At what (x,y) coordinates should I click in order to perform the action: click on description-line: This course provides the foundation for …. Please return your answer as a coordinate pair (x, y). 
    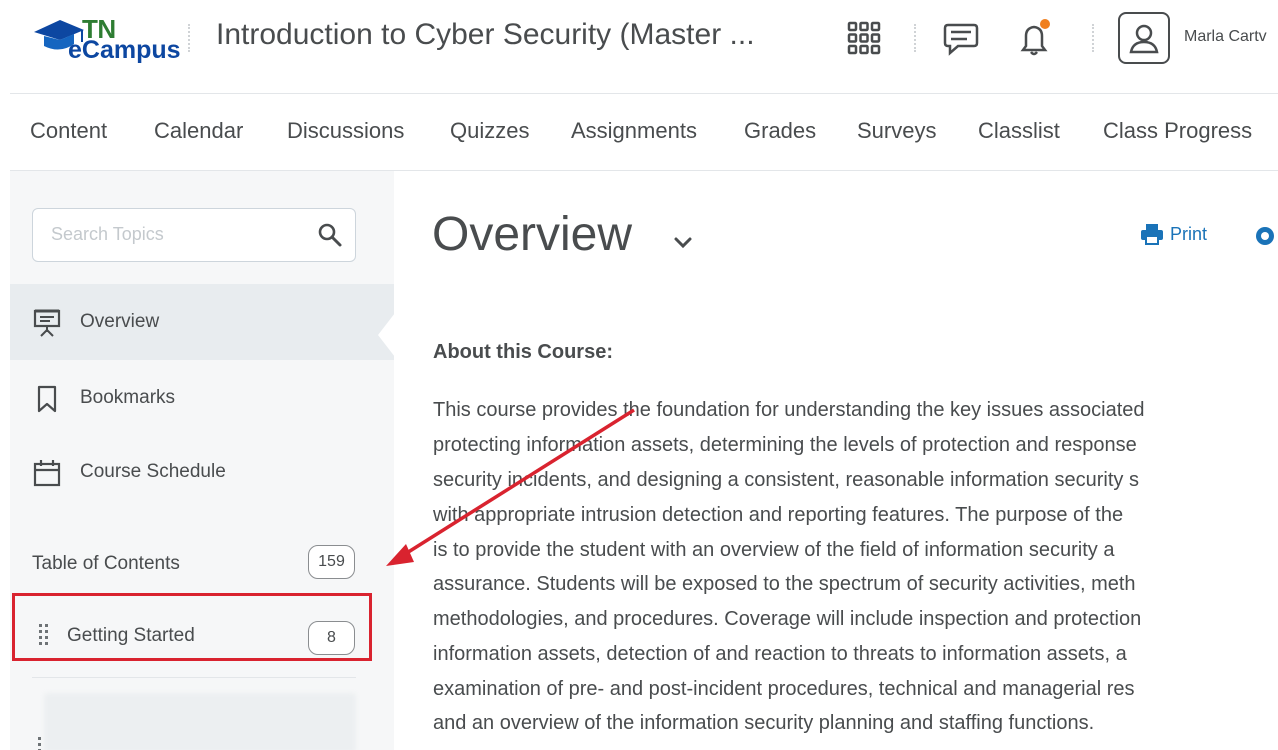
    Looking at the image, I should click on (789, 410).